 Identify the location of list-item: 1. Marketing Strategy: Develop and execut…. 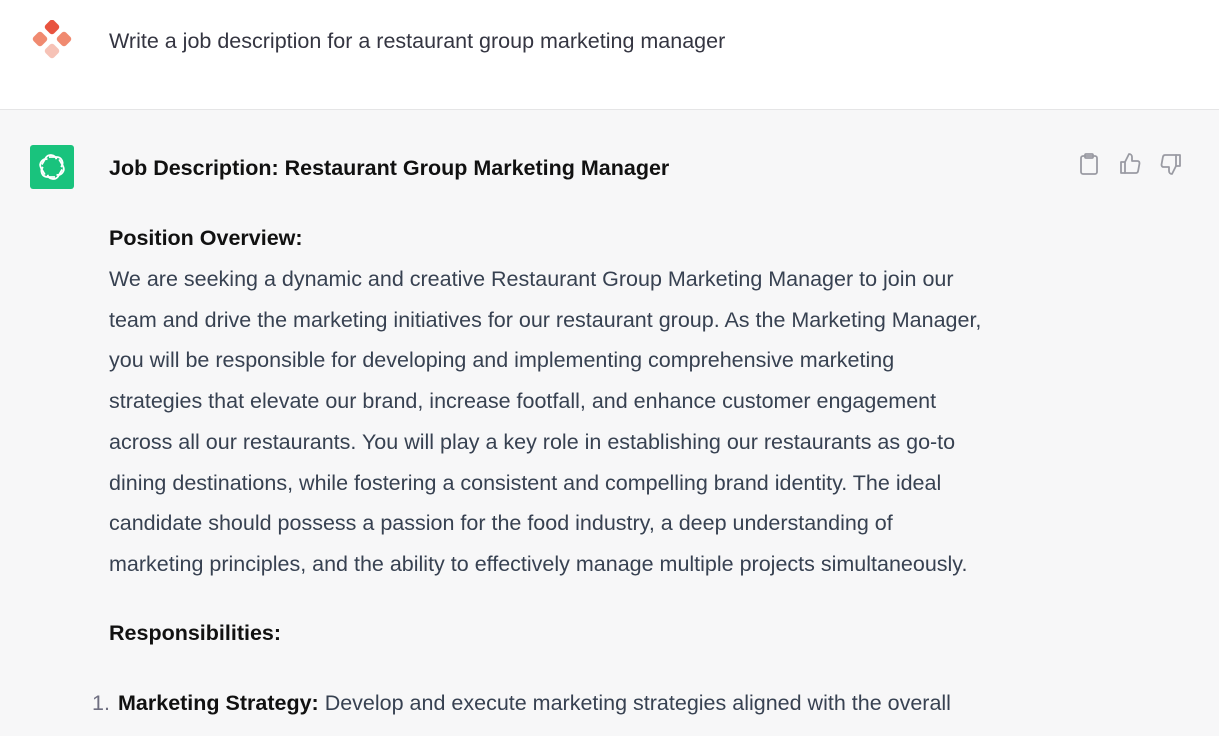
(572, 703).